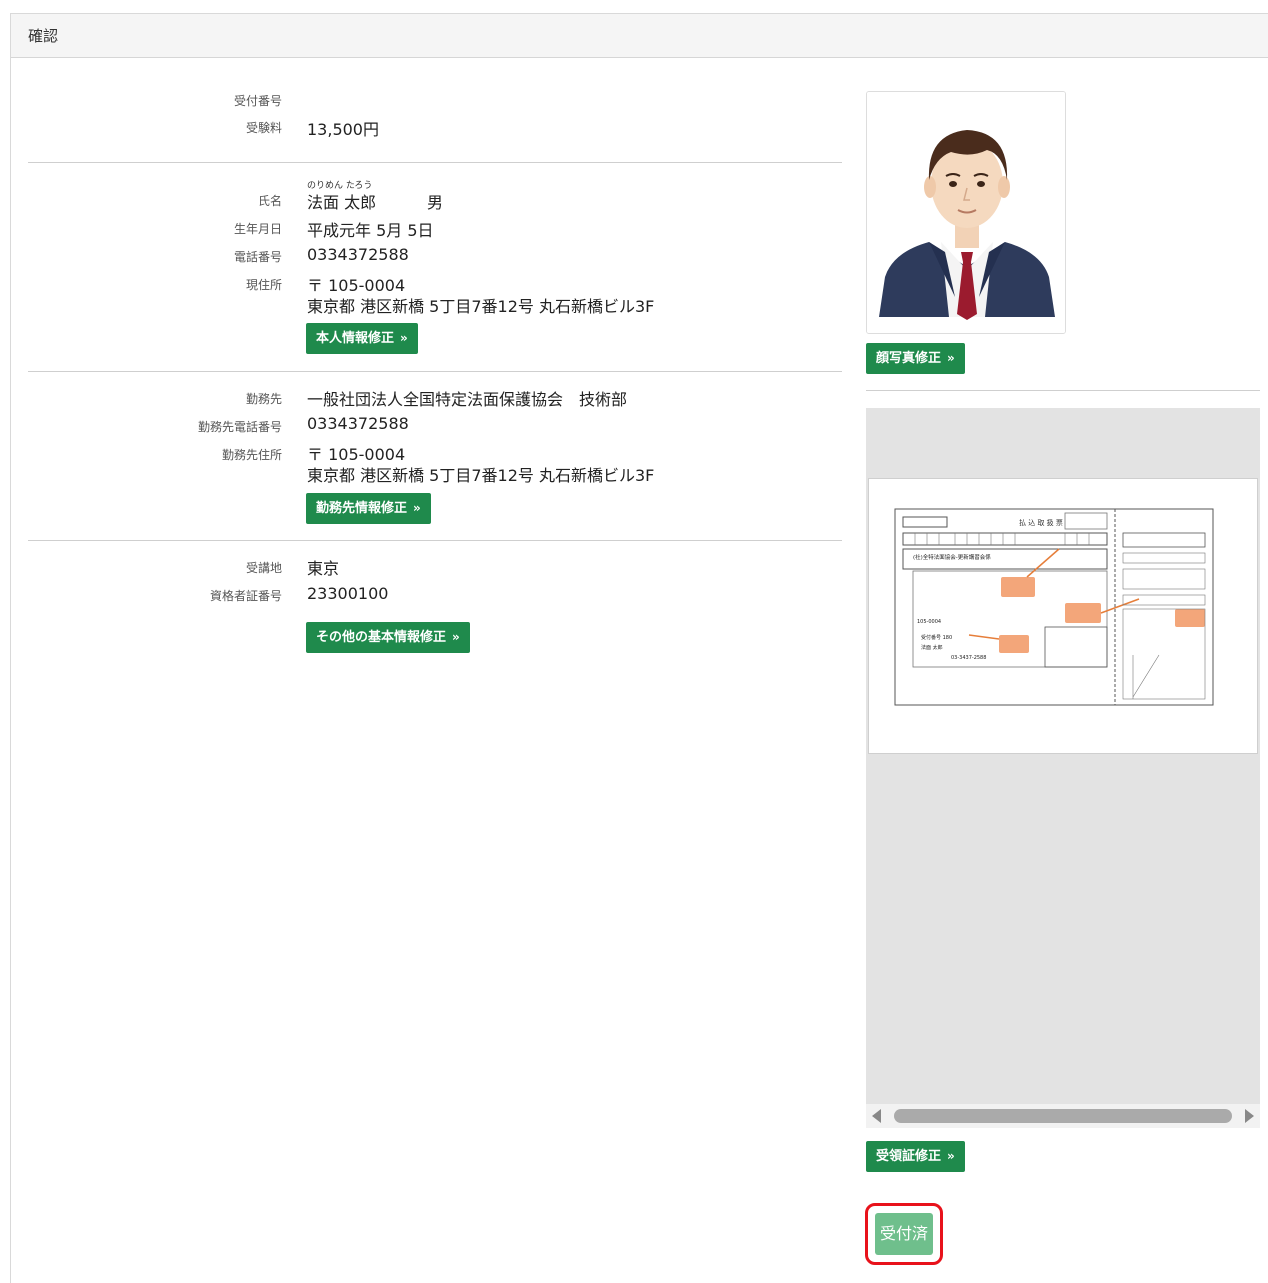  What do you see at coordinates (1041, 522) in the screenshot?
I see `slip-title: 払 込 取 扱 票` at bounding box center [1041, 522].